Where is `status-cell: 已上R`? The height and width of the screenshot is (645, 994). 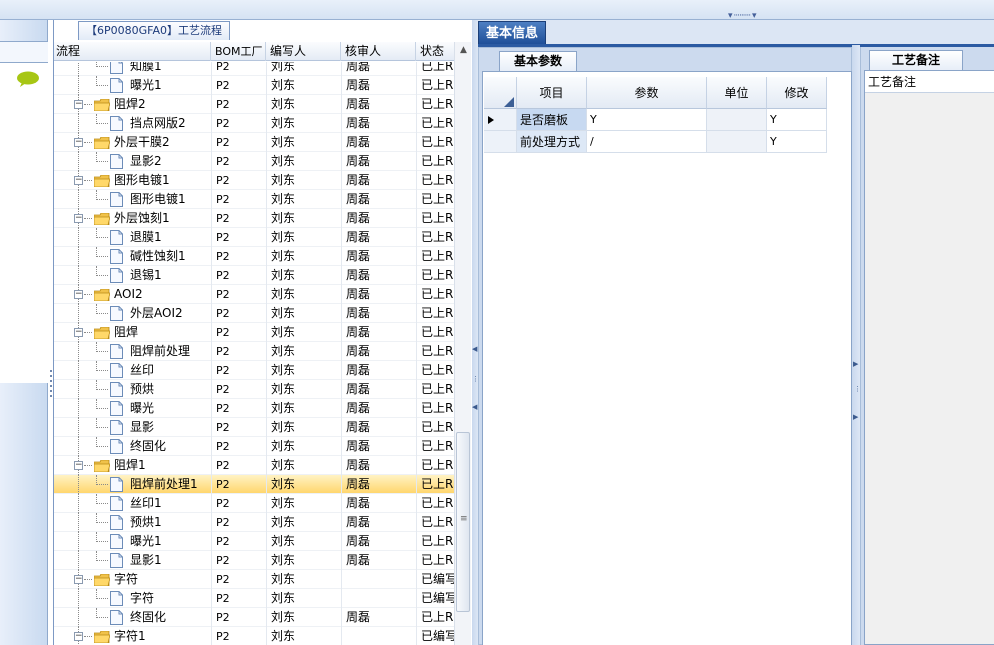
status-cell: 已上R is located at coordinates (435, 218).